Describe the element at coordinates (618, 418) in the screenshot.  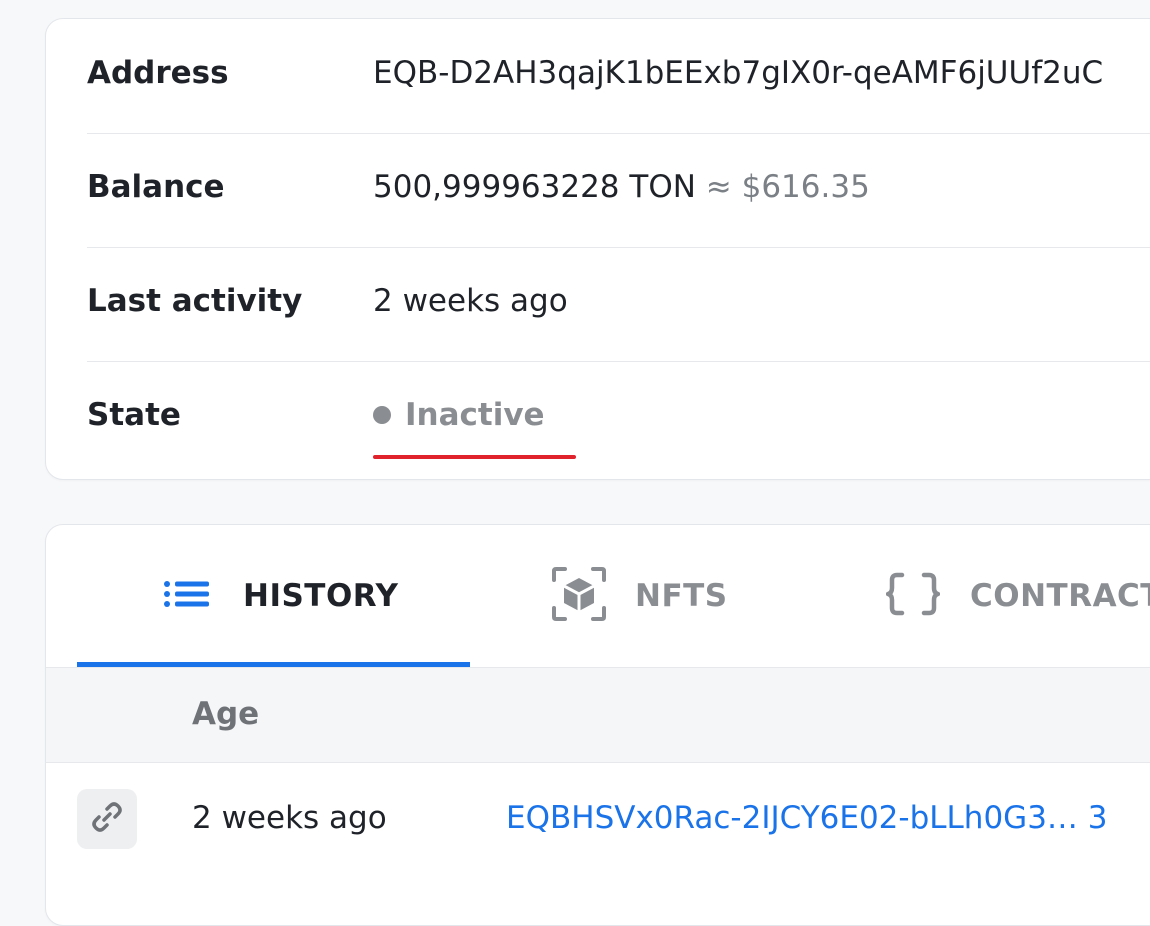
I see `state-row: State Inactive` at that location.